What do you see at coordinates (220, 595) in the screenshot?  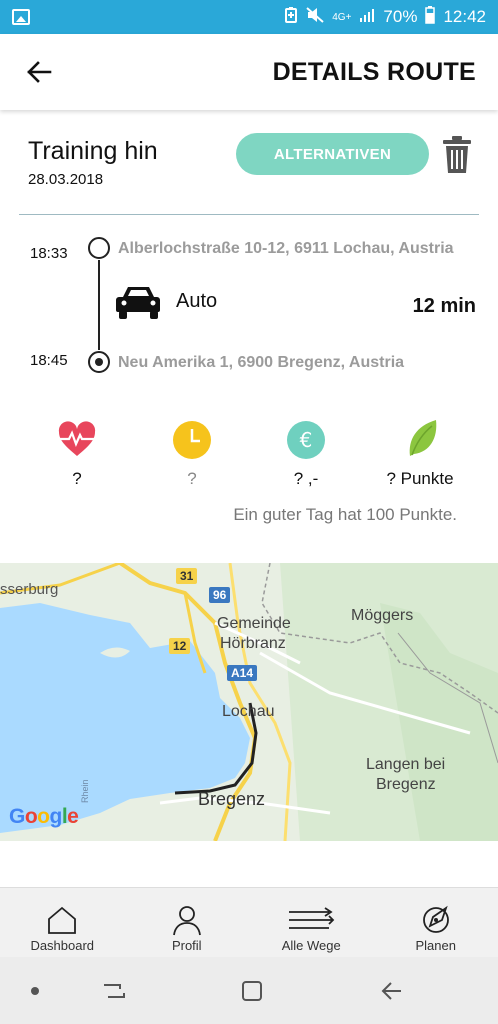 I see `road-shield-96: 96` at bounding box center [220, 595].